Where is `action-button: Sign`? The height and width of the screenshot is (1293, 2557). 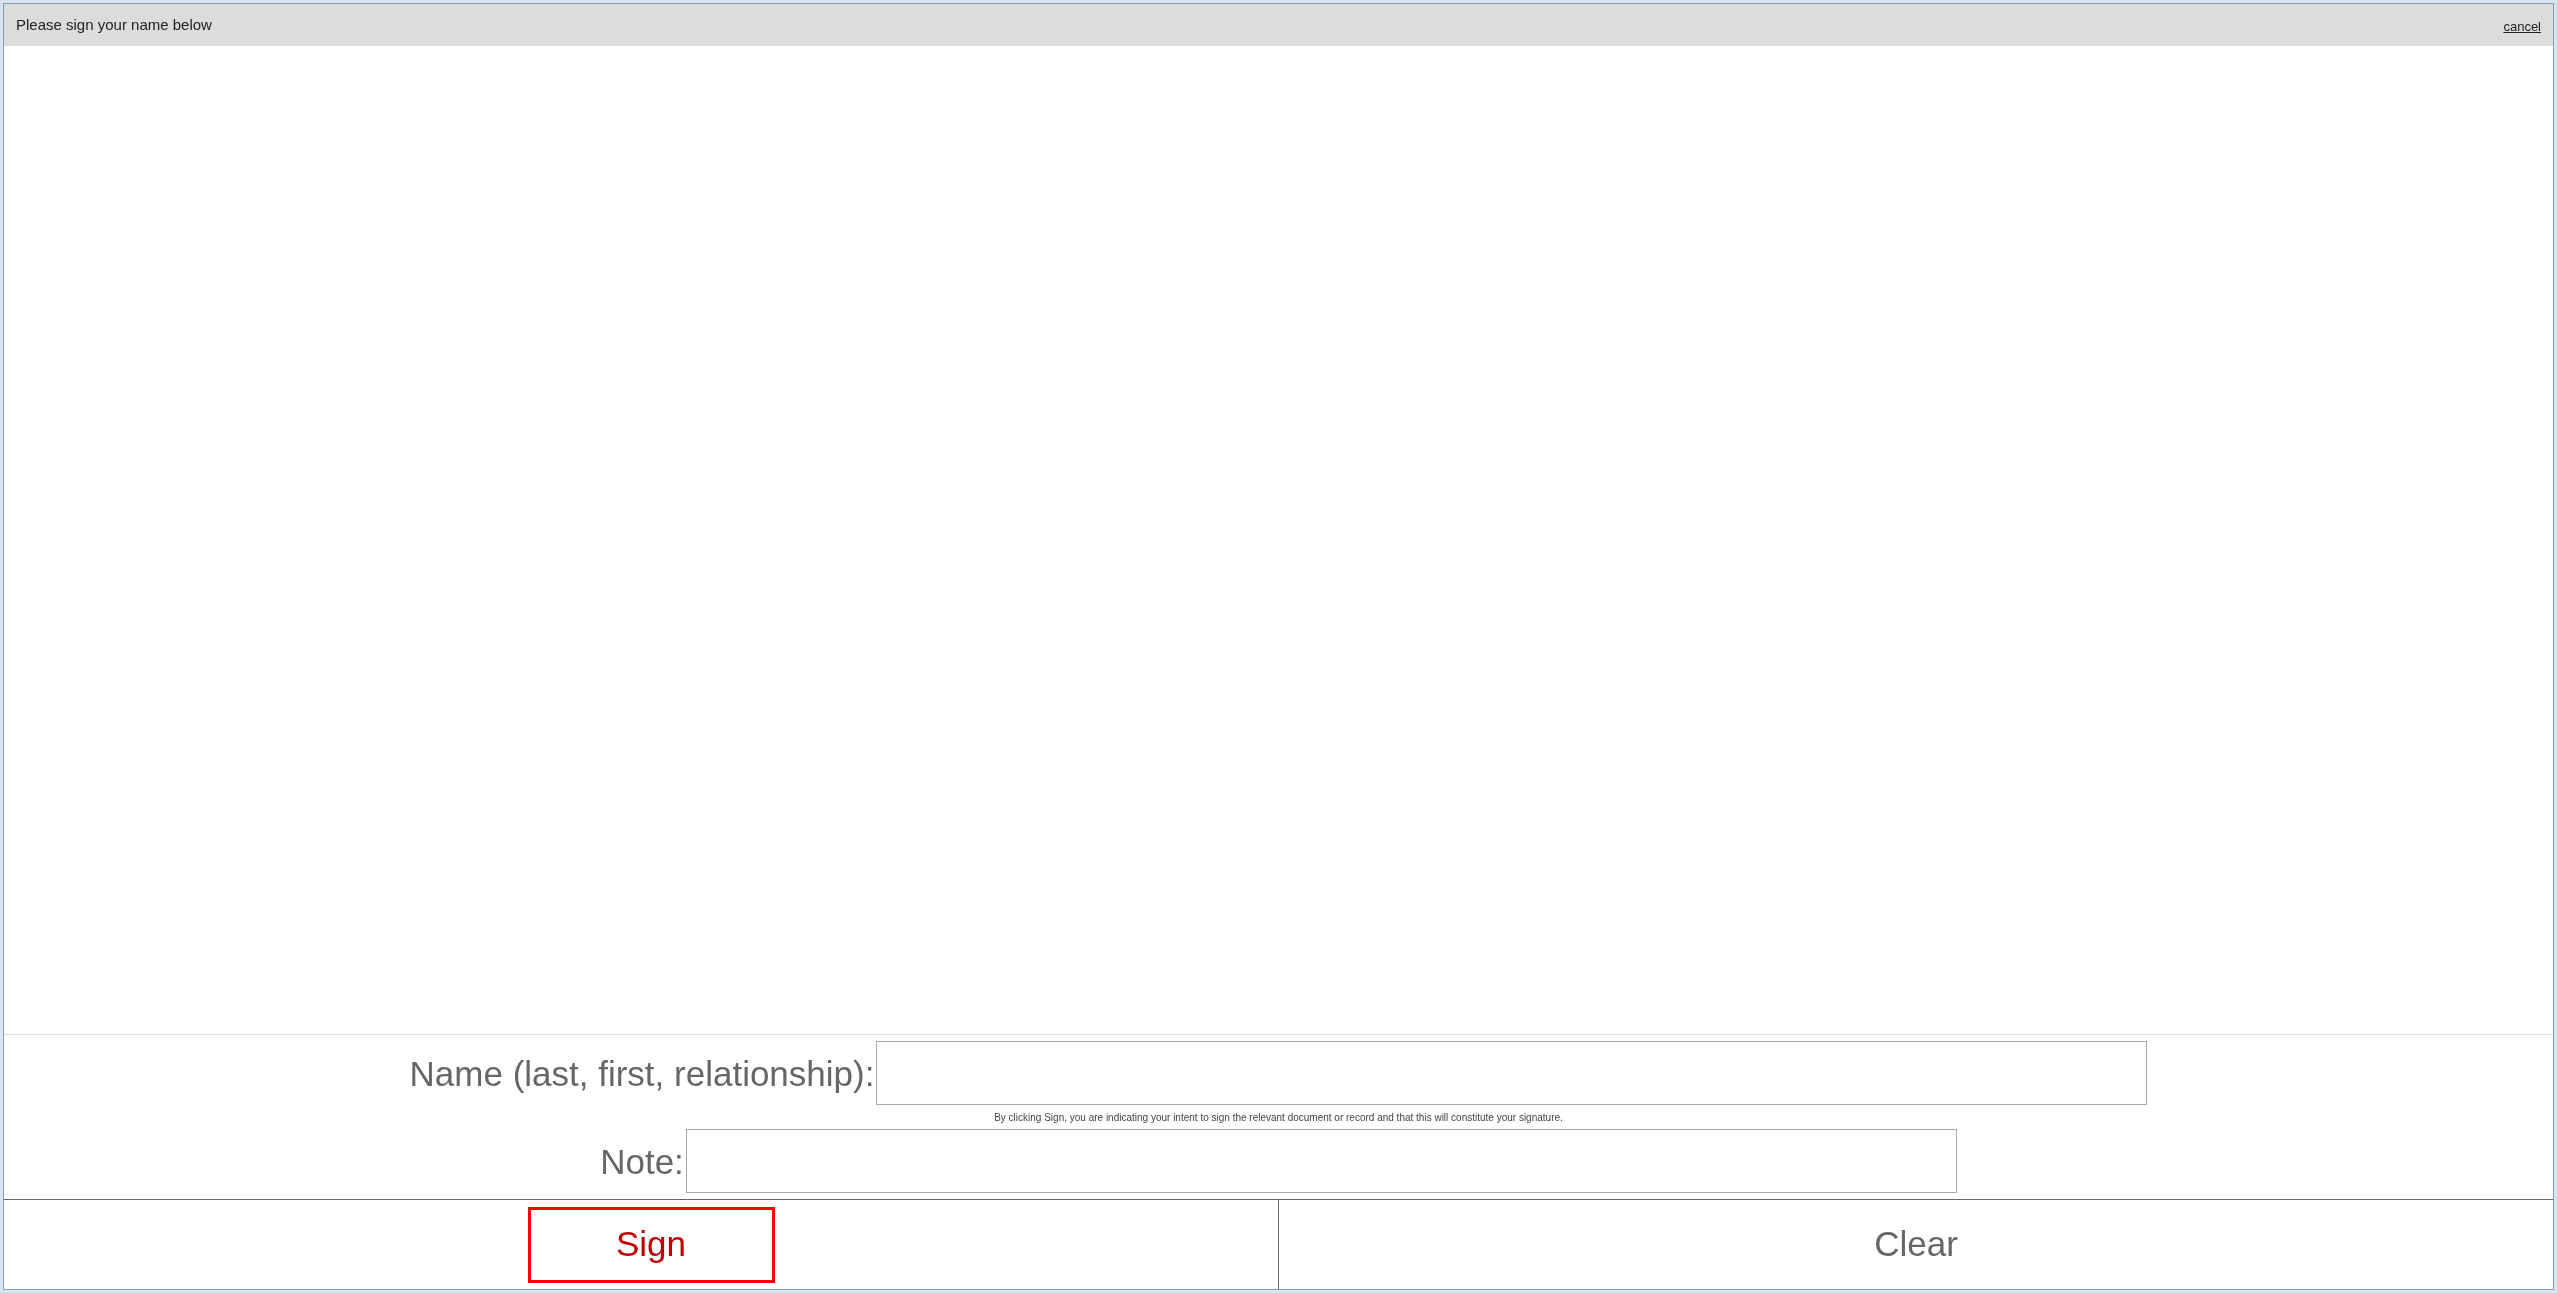 action-button: Sign is located at coordinates (651, 1244).